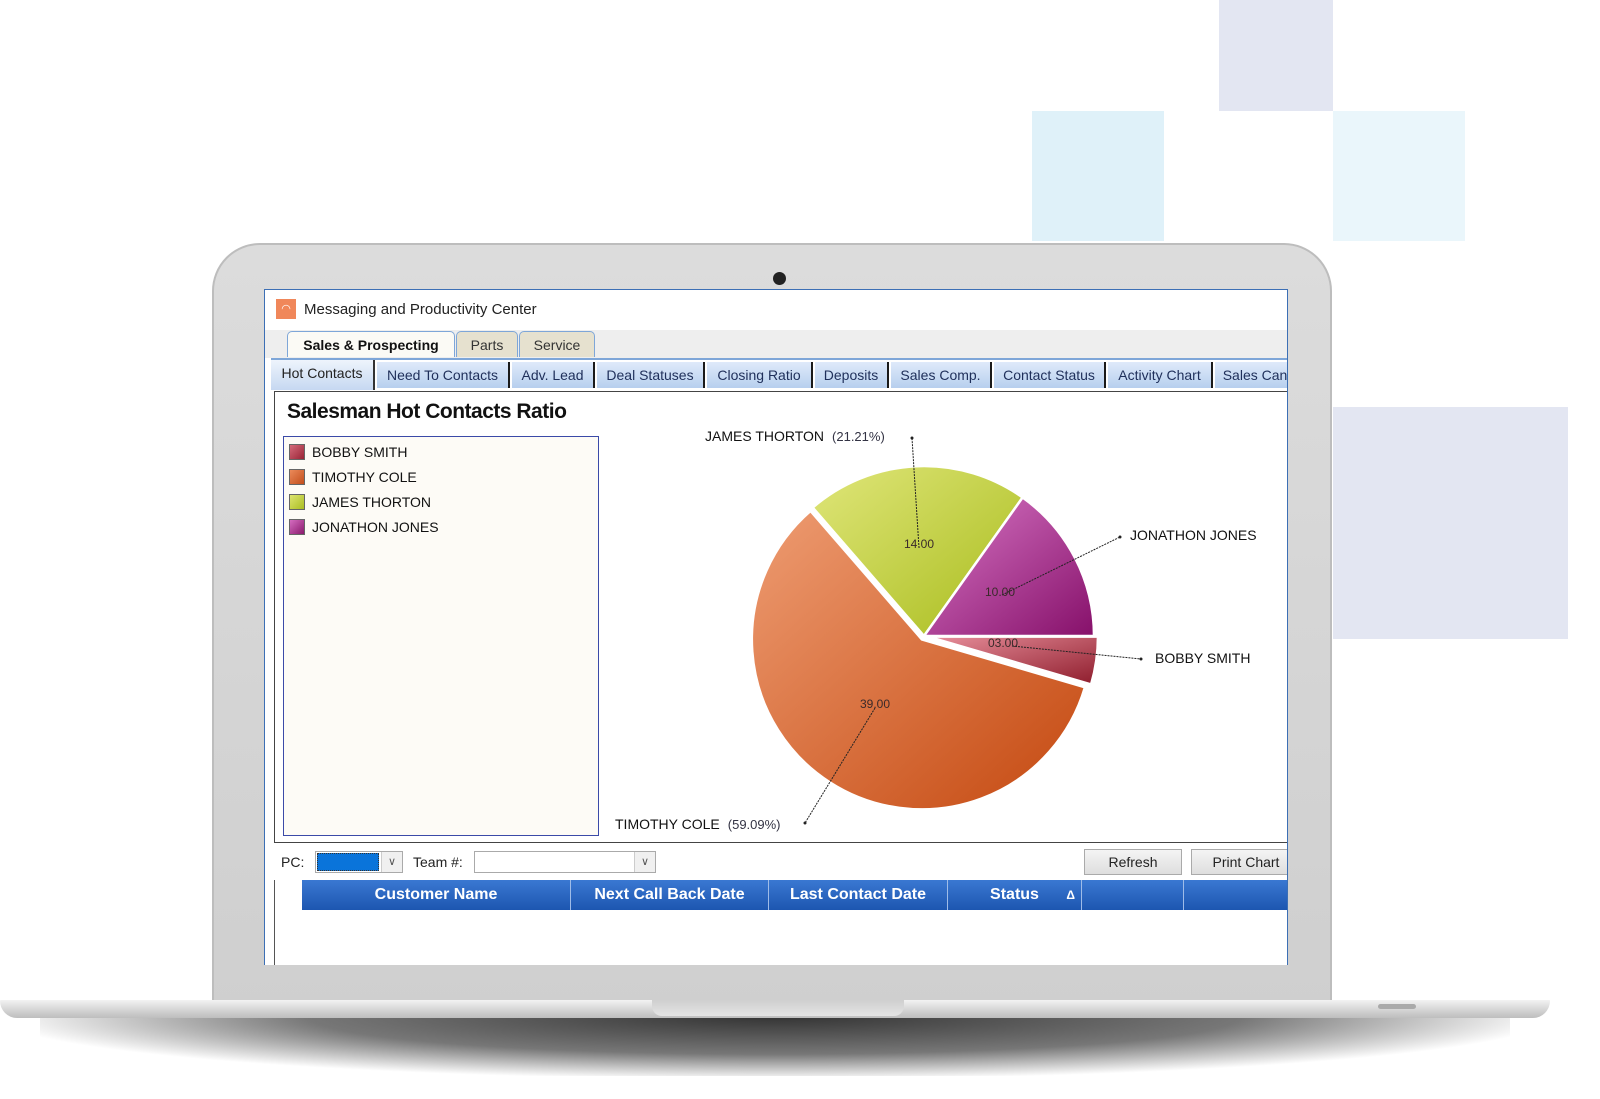  What do you see at coordinates (1160, 375) in the screenshot?
I see `subtab-activity-chart: Activity Chart` at bounding box center [1160, 375].